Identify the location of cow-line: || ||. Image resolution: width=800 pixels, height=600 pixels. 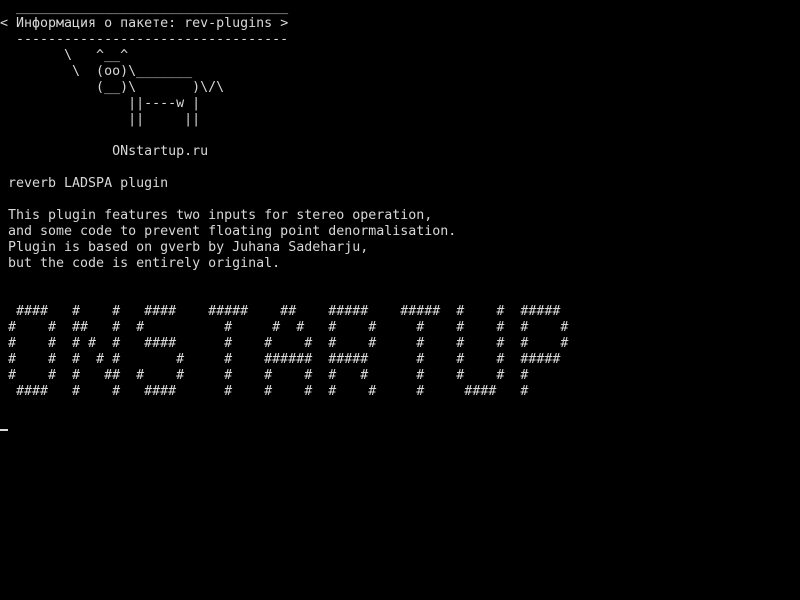
(104, 119).